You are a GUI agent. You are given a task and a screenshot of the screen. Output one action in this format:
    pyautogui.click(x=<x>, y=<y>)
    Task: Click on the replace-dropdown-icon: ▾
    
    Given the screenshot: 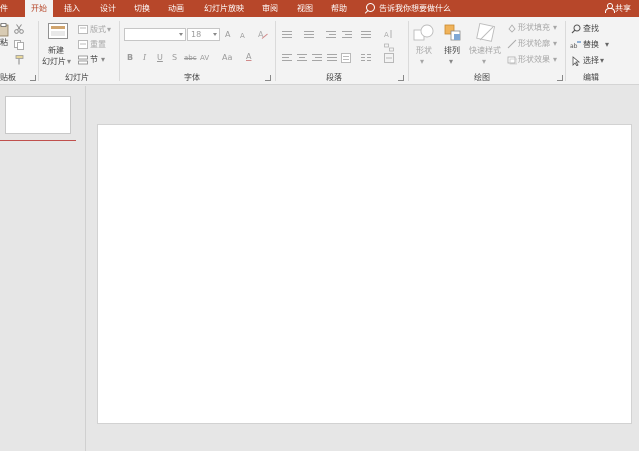 What is the action you would take?
    pyautogui.click(x=607, y=45)
    